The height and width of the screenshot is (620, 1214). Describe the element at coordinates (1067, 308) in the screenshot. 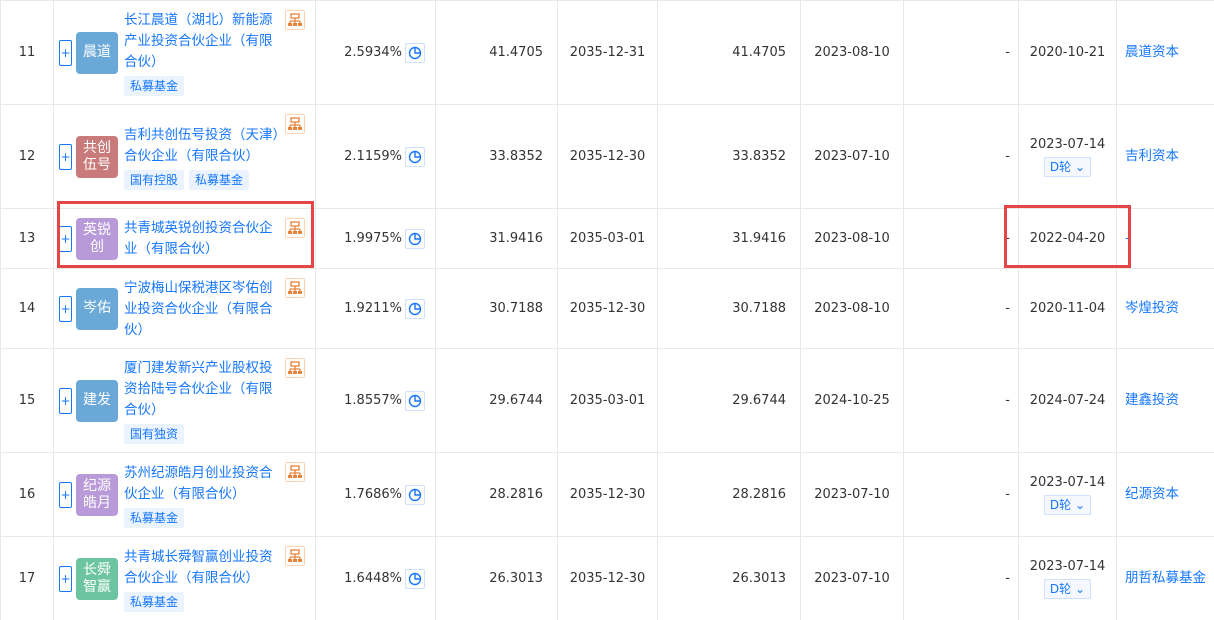

I see `first-holding-date: 2020-11-04` at that location.